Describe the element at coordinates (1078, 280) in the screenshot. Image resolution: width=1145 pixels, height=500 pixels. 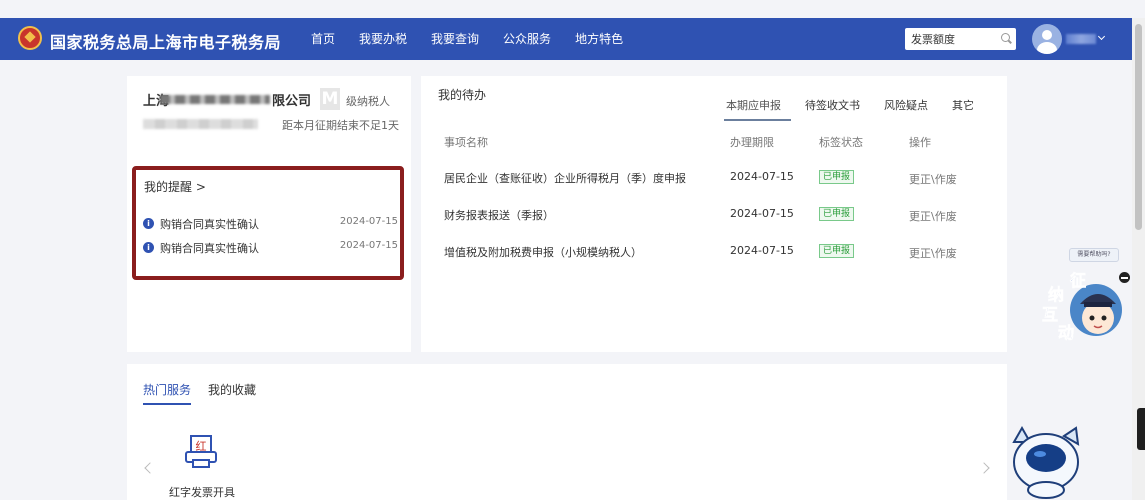
I see `assistant-char: 征` at that location.